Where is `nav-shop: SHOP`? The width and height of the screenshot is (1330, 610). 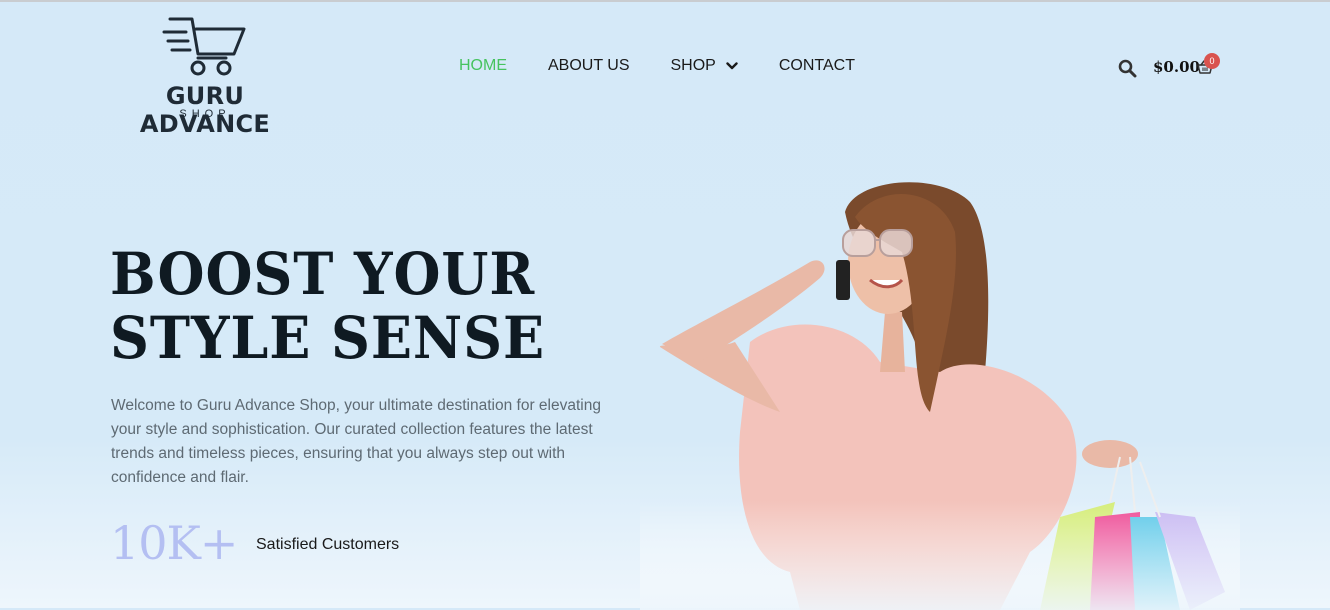 nav-shop: SHOP is located at coordinates (704, 66).